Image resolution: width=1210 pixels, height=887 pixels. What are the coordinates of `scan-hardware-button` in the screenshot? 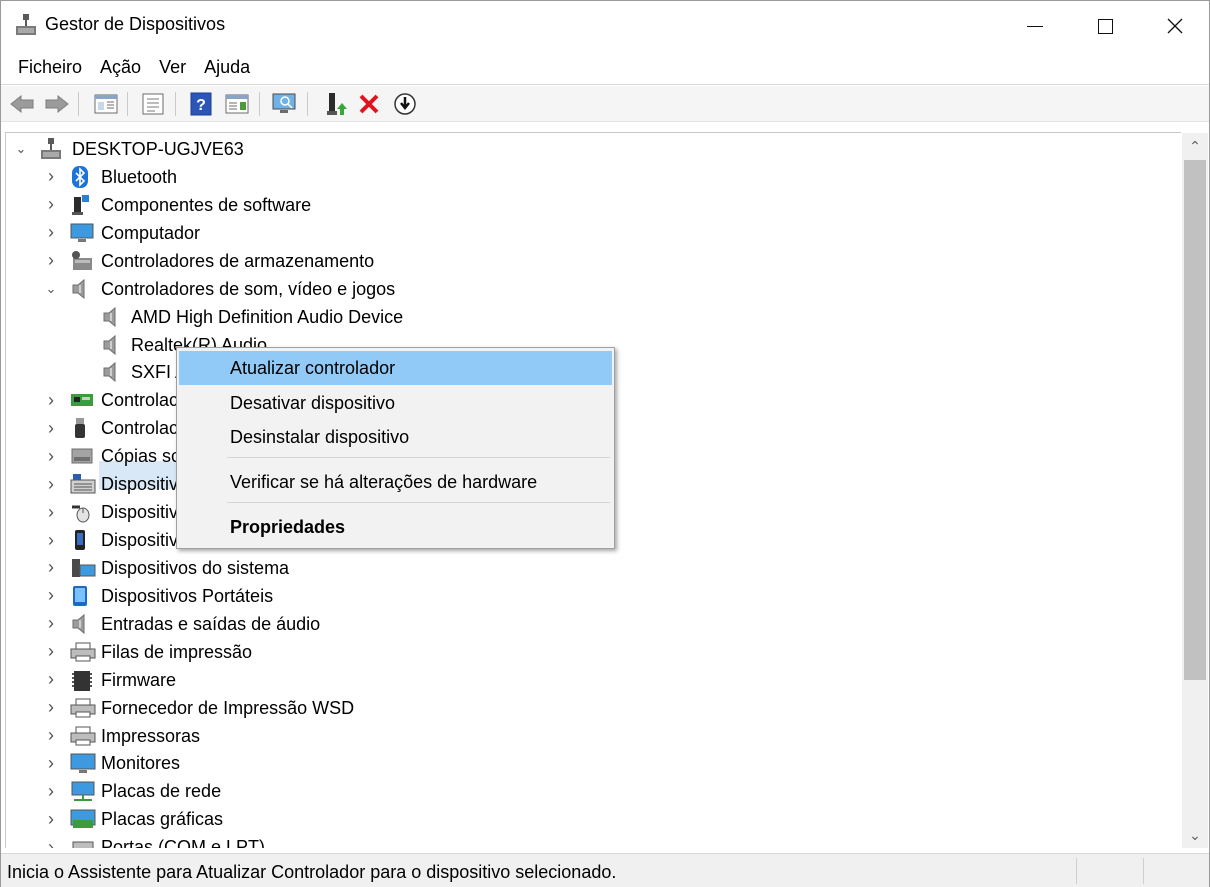 It's located at (285, 104).